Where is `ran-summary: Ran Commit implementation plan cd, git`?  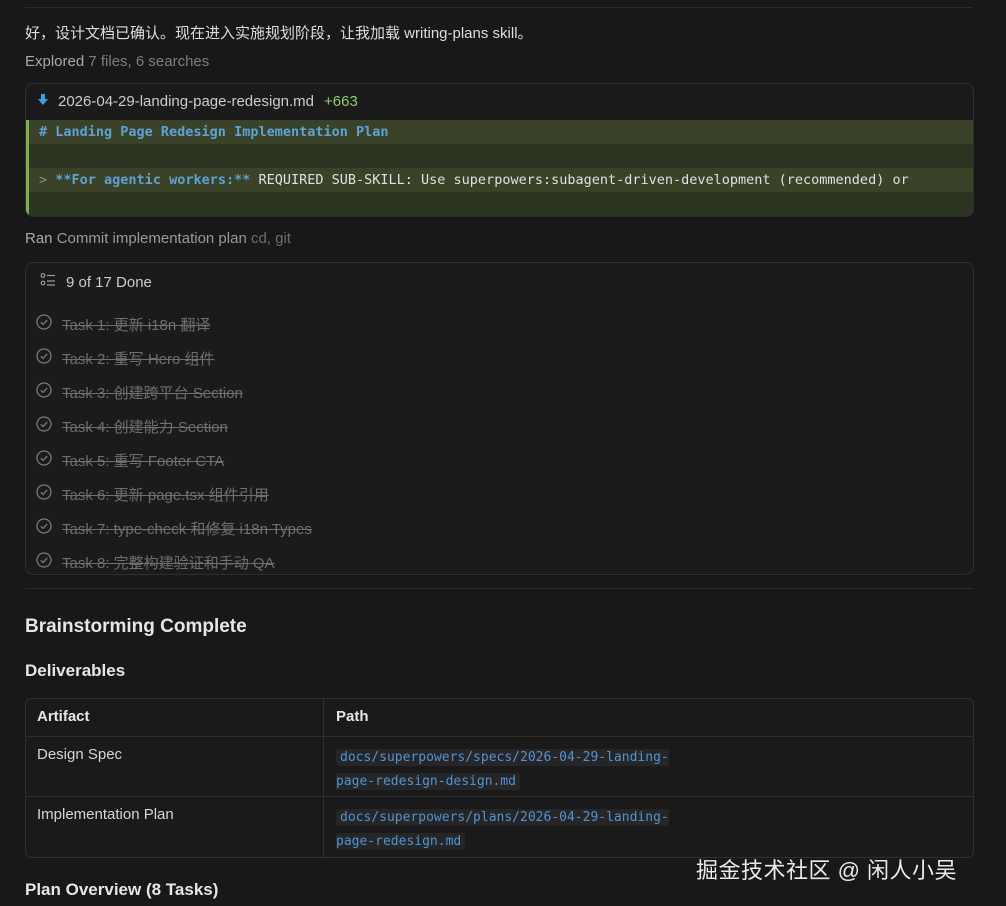
ran-summary: Ran Commit implementation plan cd, git is located at coordinates (158, 238).